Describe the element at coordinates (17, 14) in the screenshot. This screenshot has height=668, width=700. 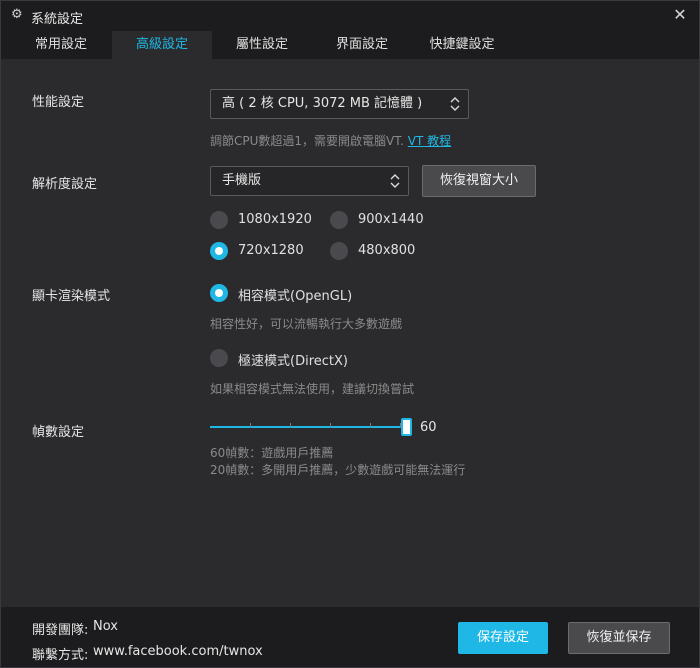
I see `gear-icon: ⚙` at that location.